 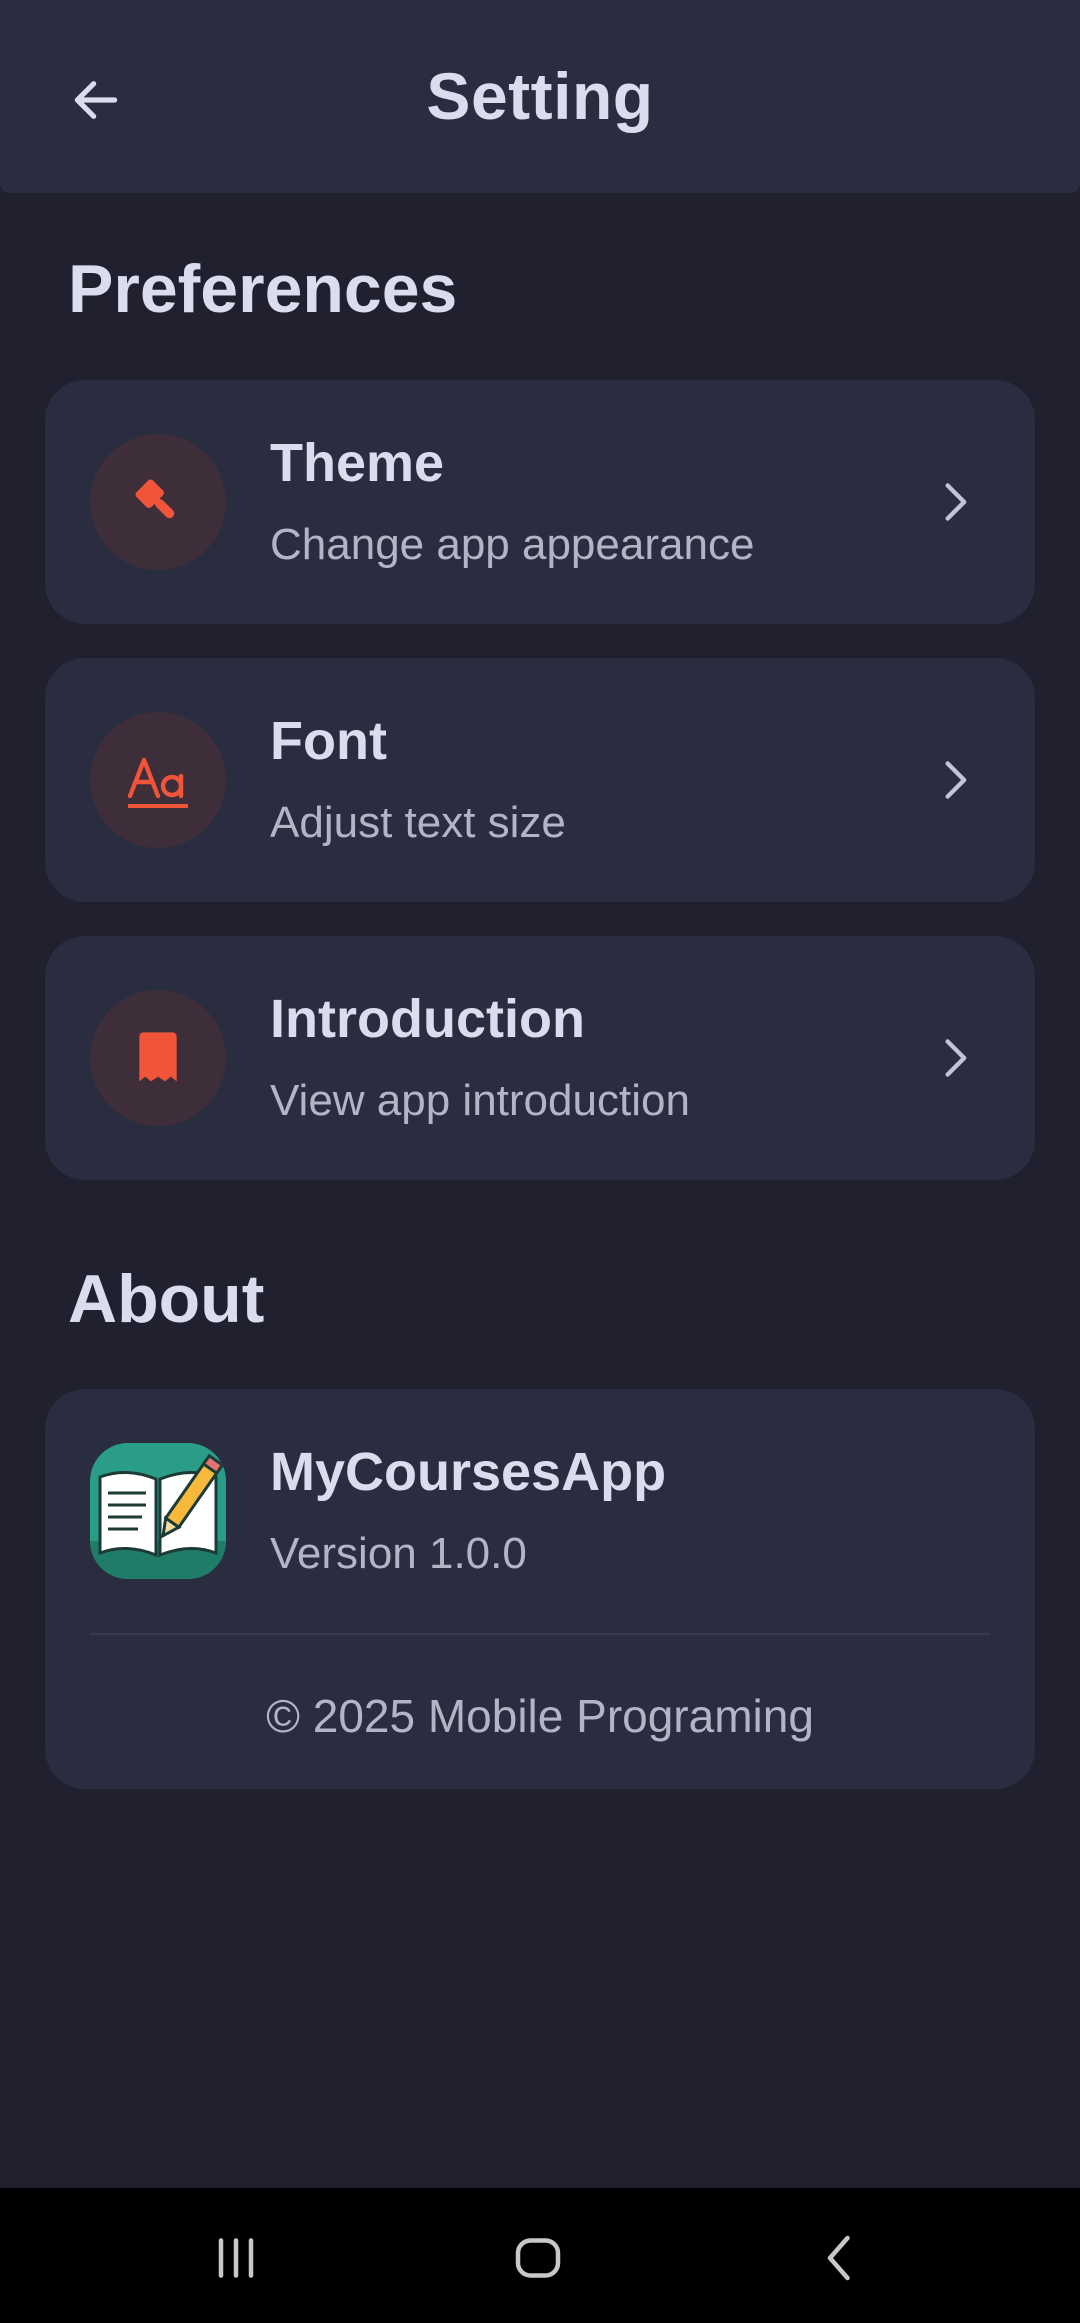 What do you see at coordinates (540, 780) in the screenshot?
I see `font-setting-item: Font Adjust text size` at bounding box center [540, 780].